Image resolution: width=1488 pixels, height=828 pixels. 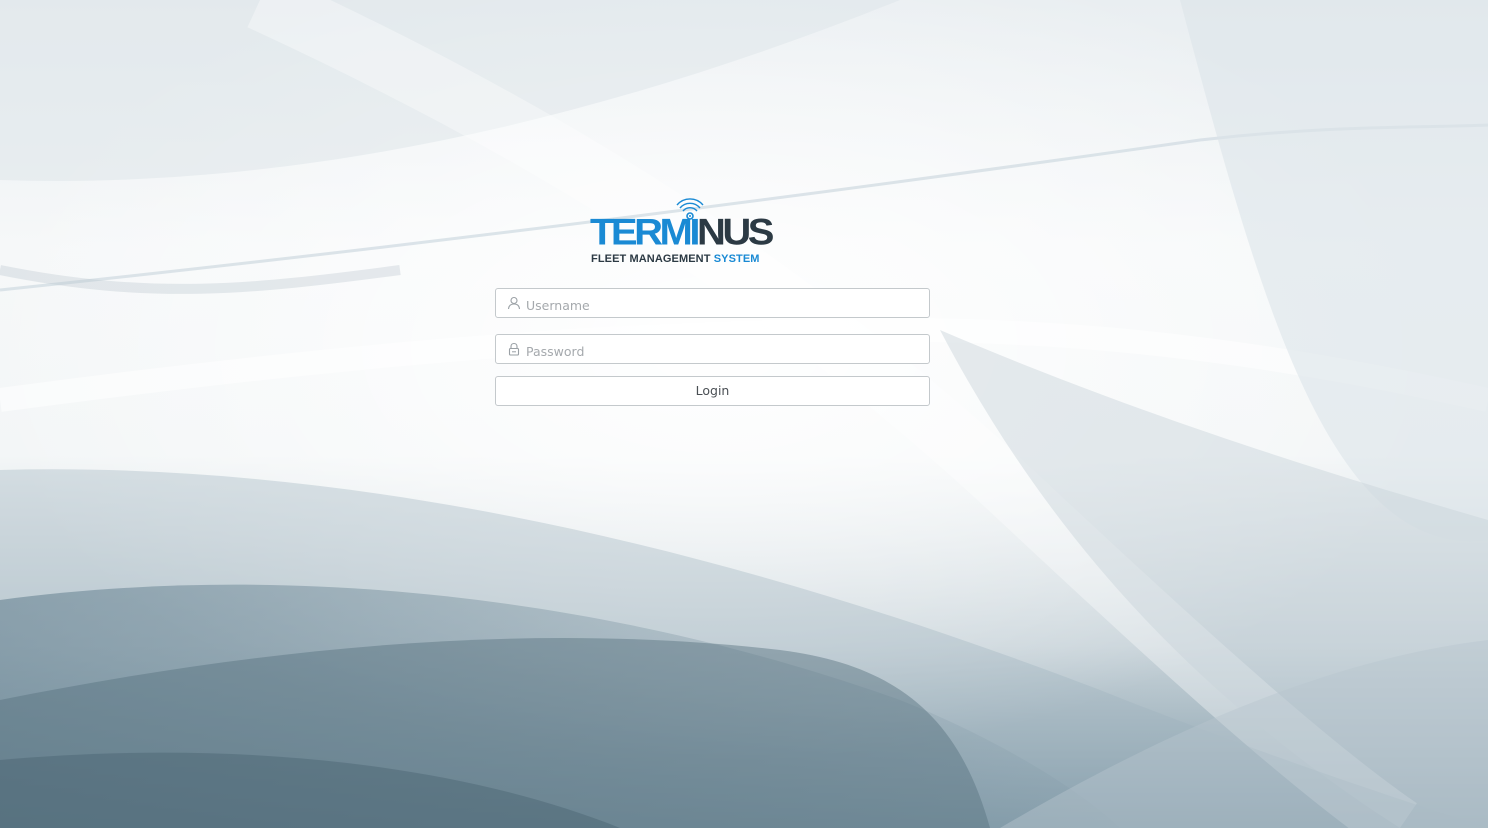 I want to click on logo-wordmark: TERMINUS, so click(x=682, y=232).